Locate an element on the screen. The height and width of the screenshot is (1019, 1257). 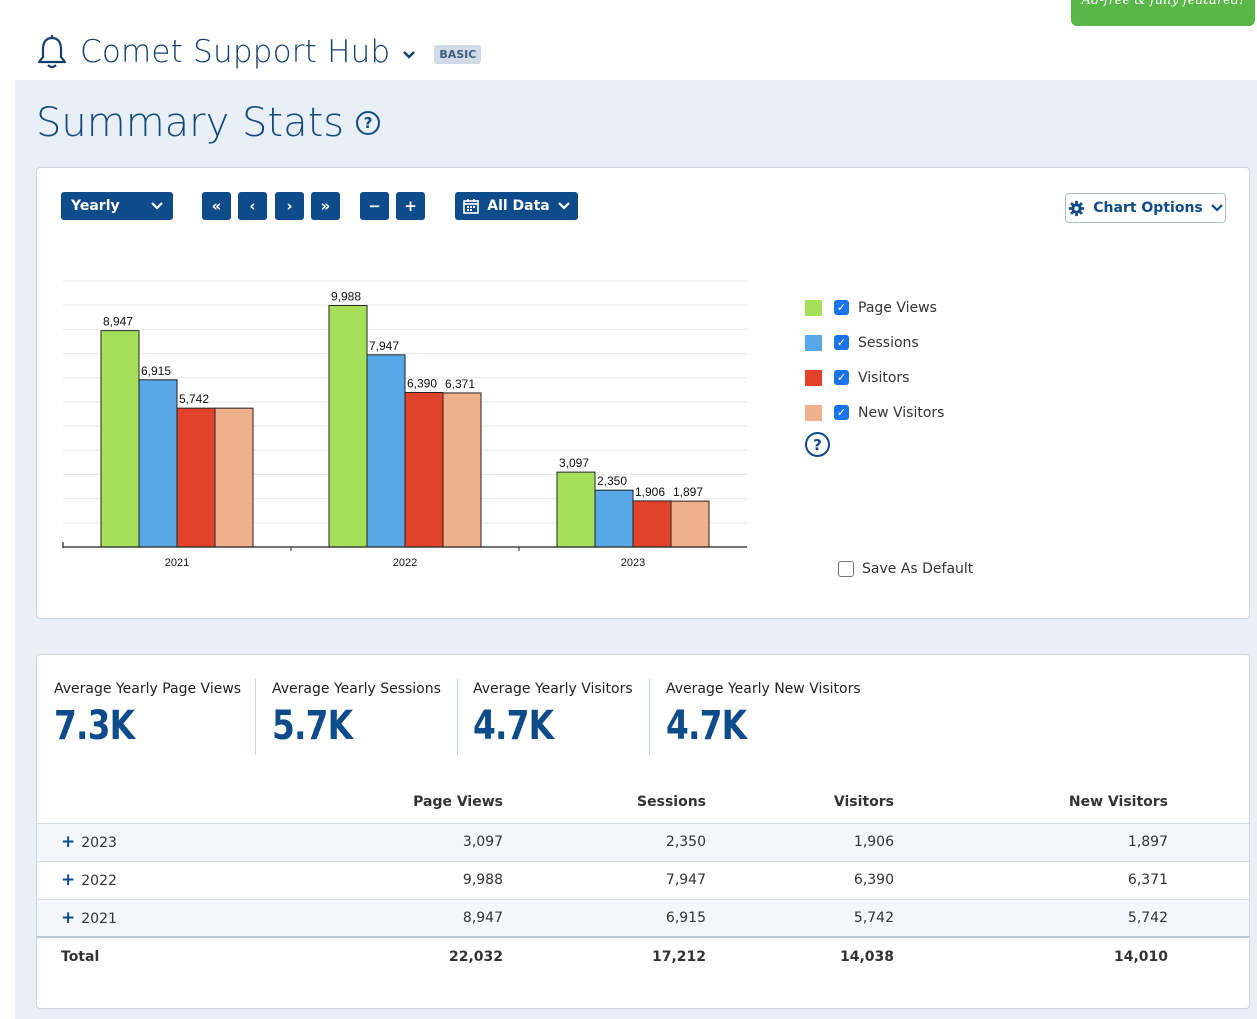
save-as-default-checkbox: Save As Default is located at coordinates (905, 569).